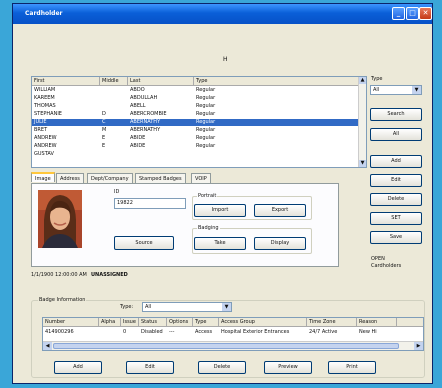 The width and height of the screenshot is (442, 388). What do you see at coordinates (288, 367) in the screenshot?
I see `badge-preview-button: Preview` at bounding box center [288, 367].